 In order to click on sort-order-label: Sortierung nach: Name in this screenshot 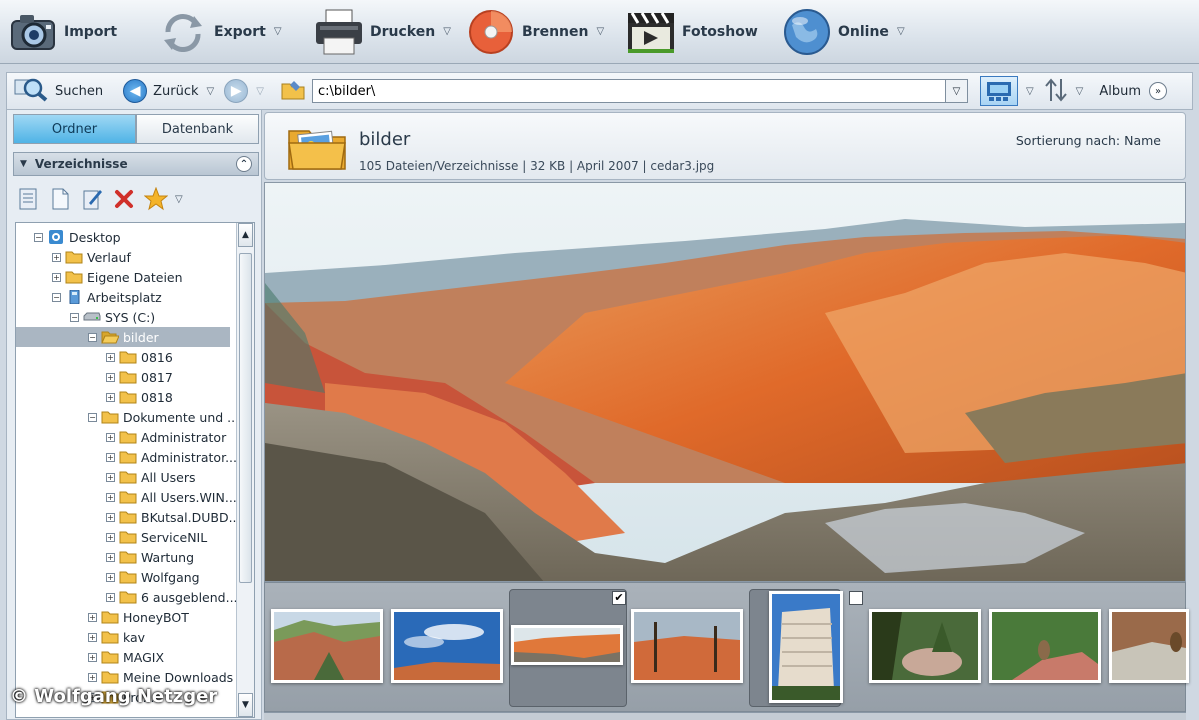, I will do `click(1088, 140)`.